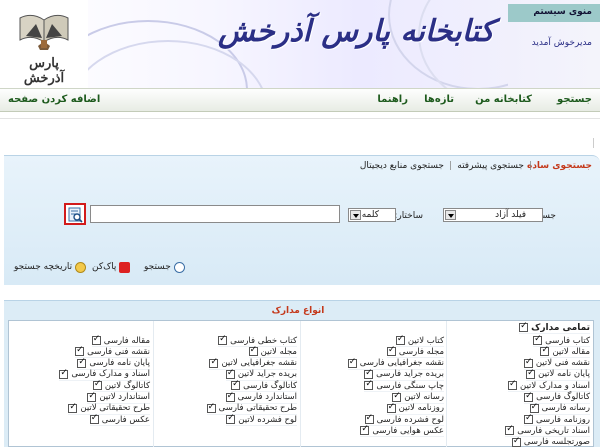 This screenshot has width=600, height=447. What do you see at coordinates (111, 267) in the screenshot?
I see `clear-button: پاک‌کن` at bounding box center [111, 267].